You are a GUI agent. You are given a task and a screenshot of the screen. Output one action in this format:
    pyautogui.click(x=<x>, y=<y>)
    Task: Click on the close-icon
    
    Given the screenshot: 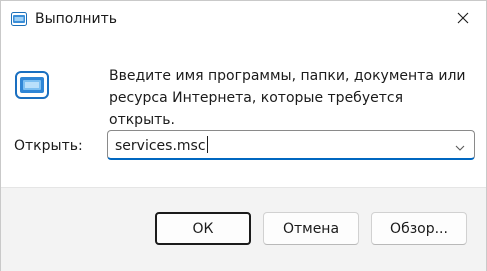 What is the action you would take?
    pyautogui.click(x=463, y=18)
    